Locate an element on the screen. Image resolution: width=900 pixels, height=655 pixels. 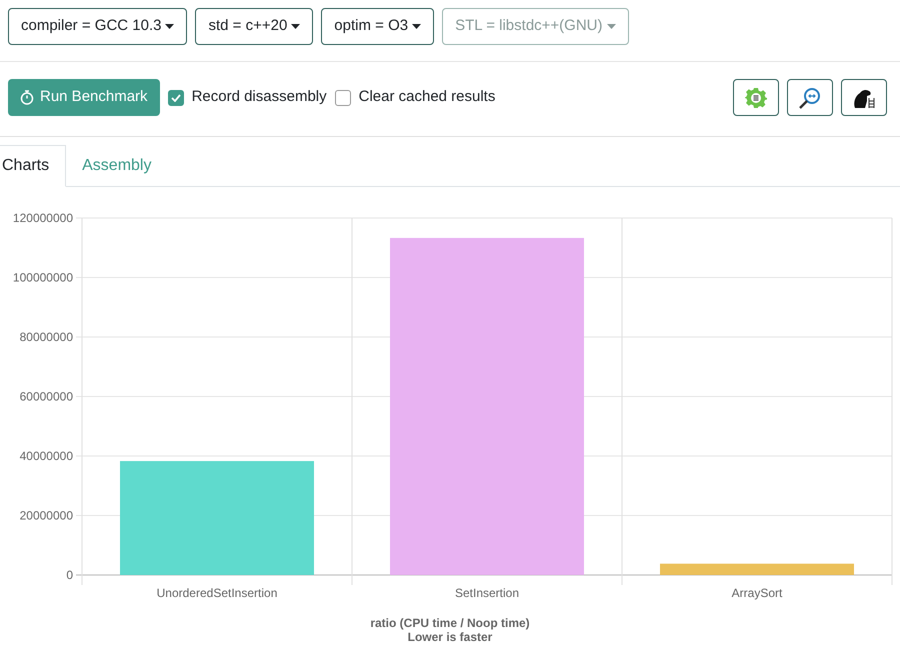
option-dropdown: compiler = GCC 10.3 is located at coordinates (98, 26).